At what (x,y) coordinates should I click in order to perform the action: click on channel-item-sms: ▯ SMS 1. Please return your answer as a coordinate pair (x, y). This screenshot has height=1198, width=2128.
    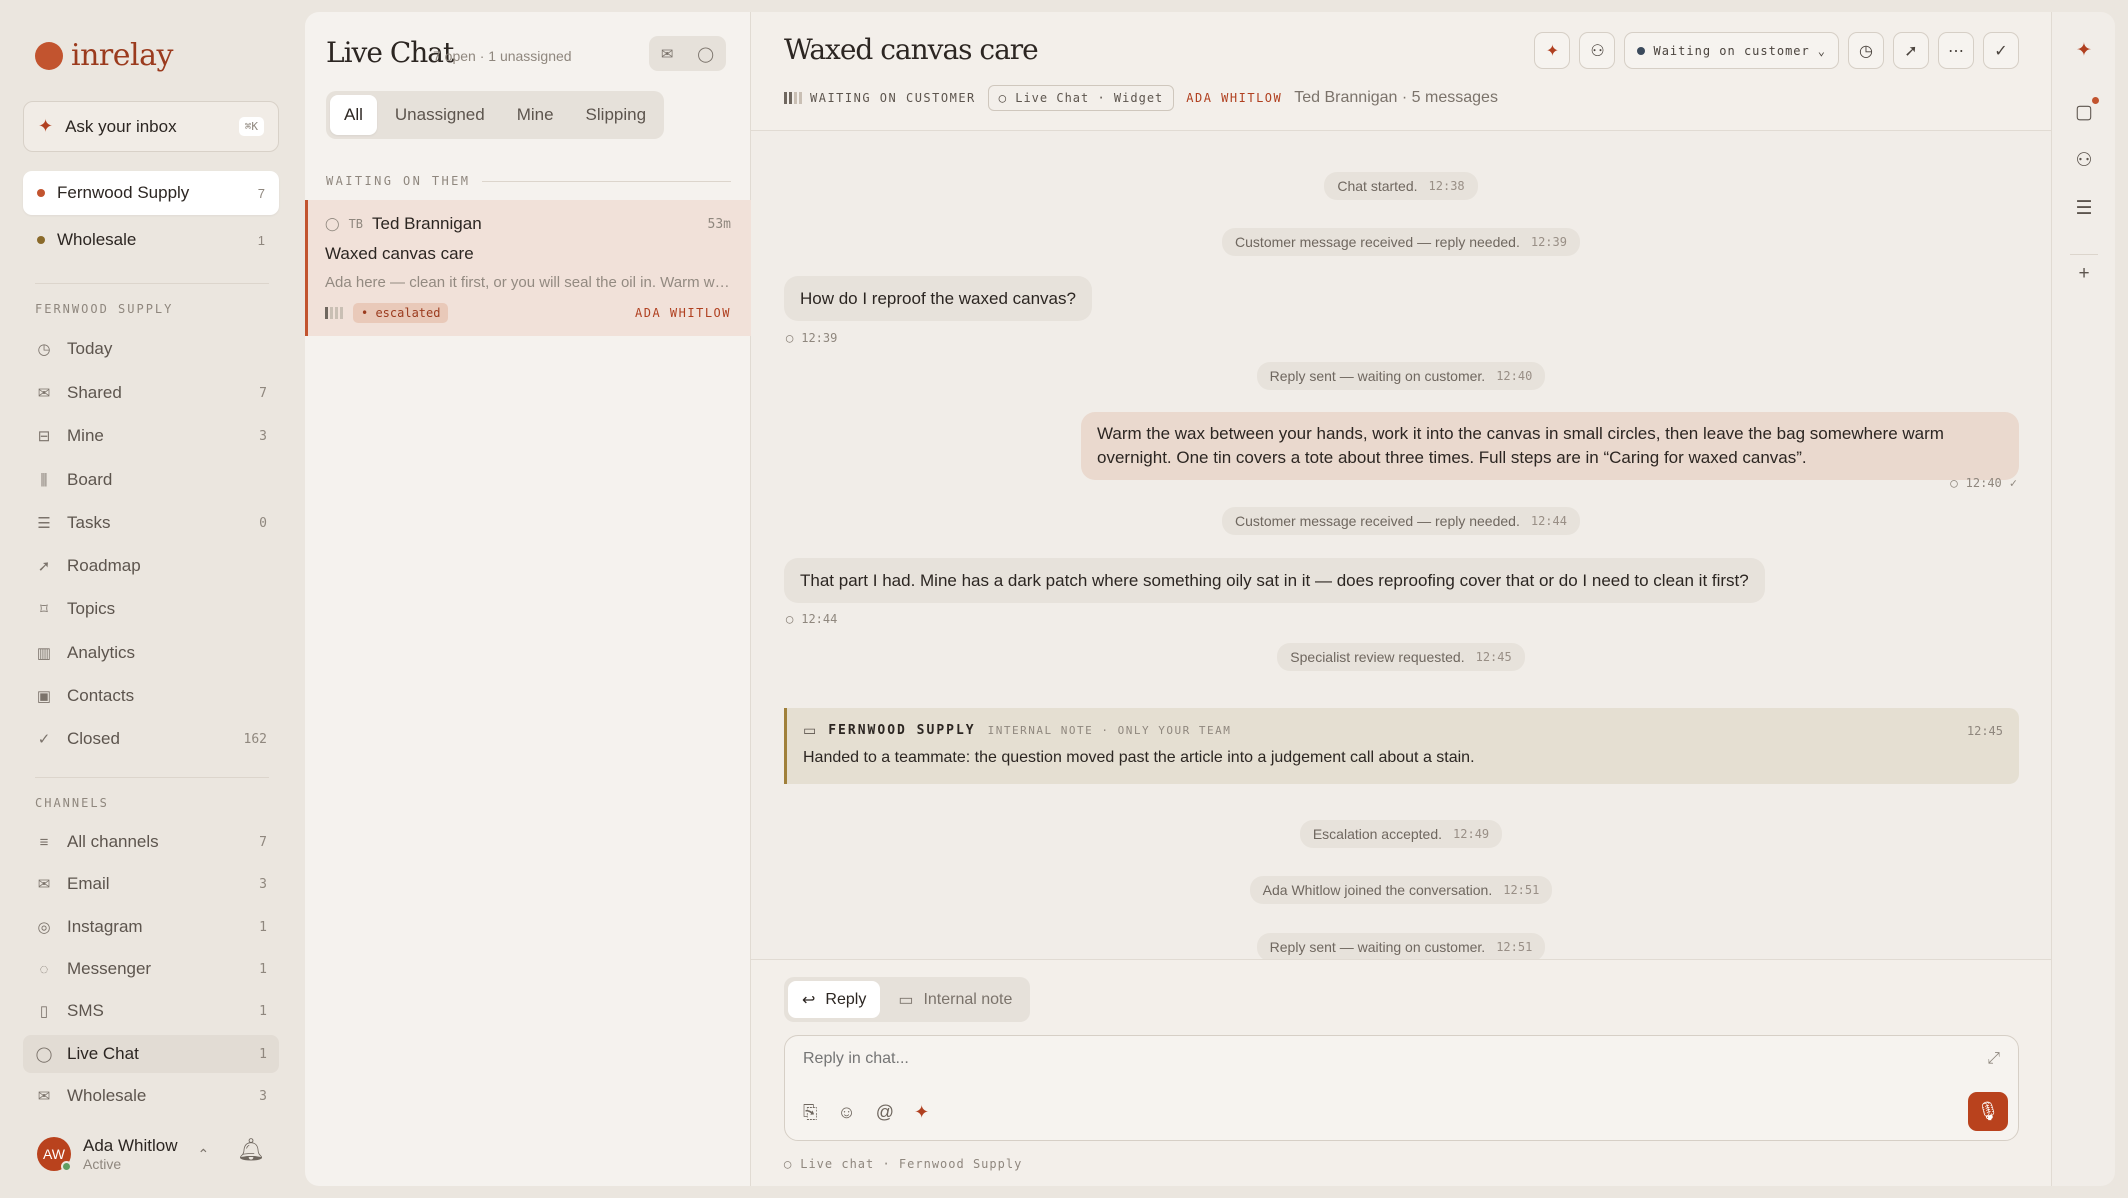
    Looking at the image, I should click on (151, 1011).